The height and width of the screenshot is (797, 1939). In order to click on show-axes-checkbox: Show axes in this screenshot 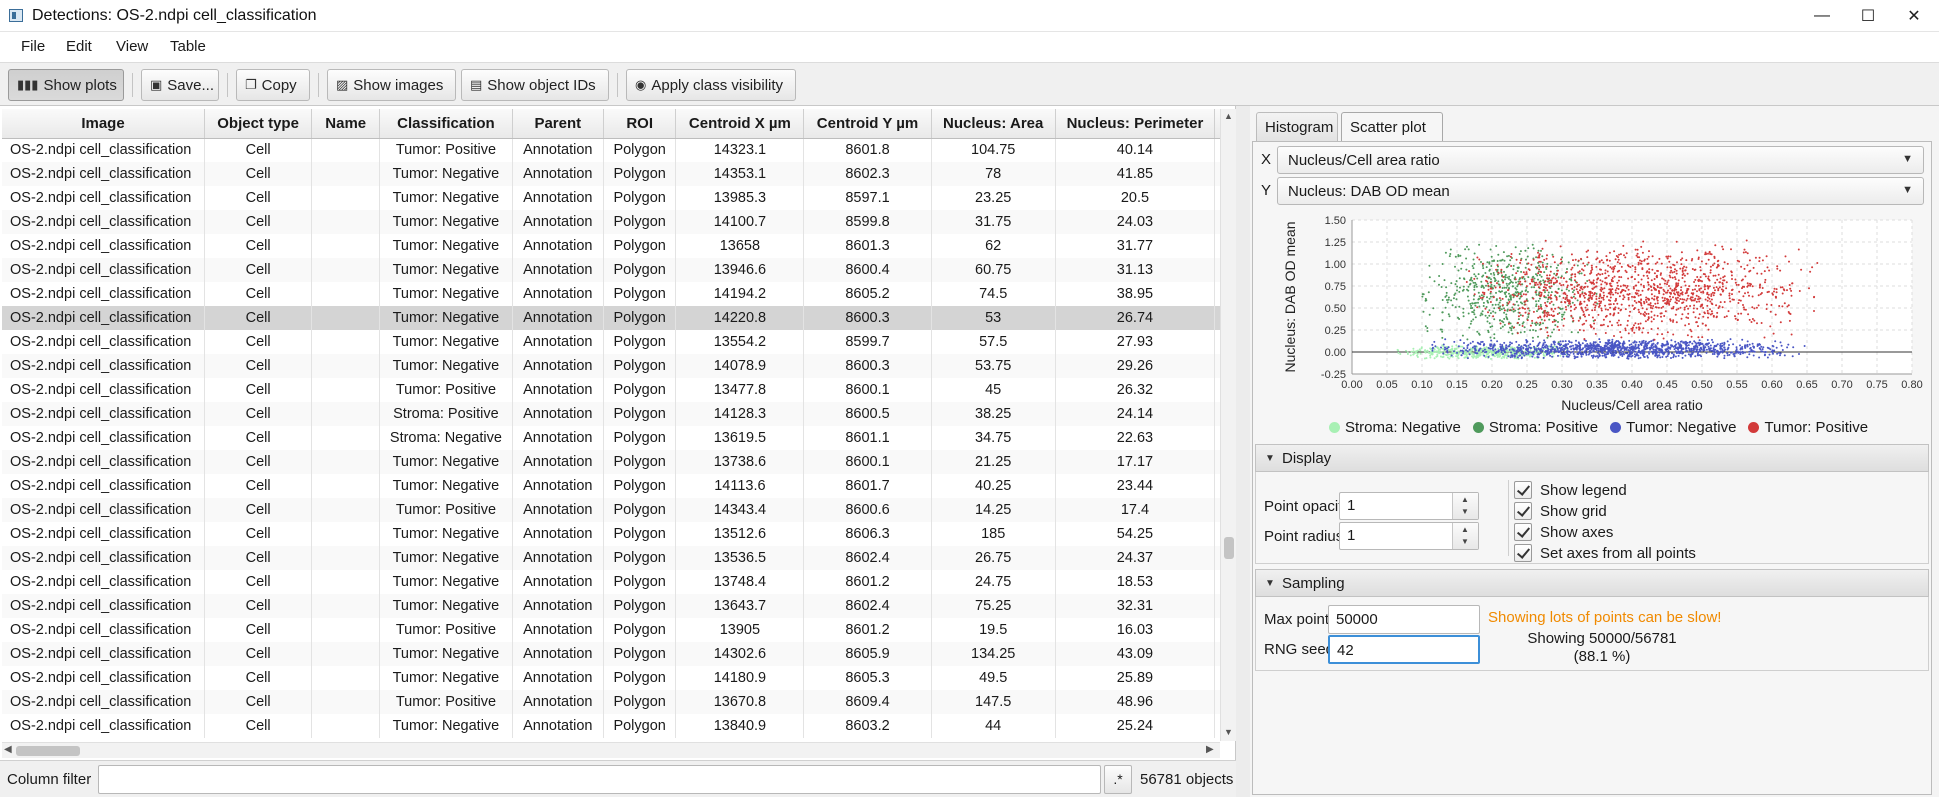, I will do `click(1563, 532)`.